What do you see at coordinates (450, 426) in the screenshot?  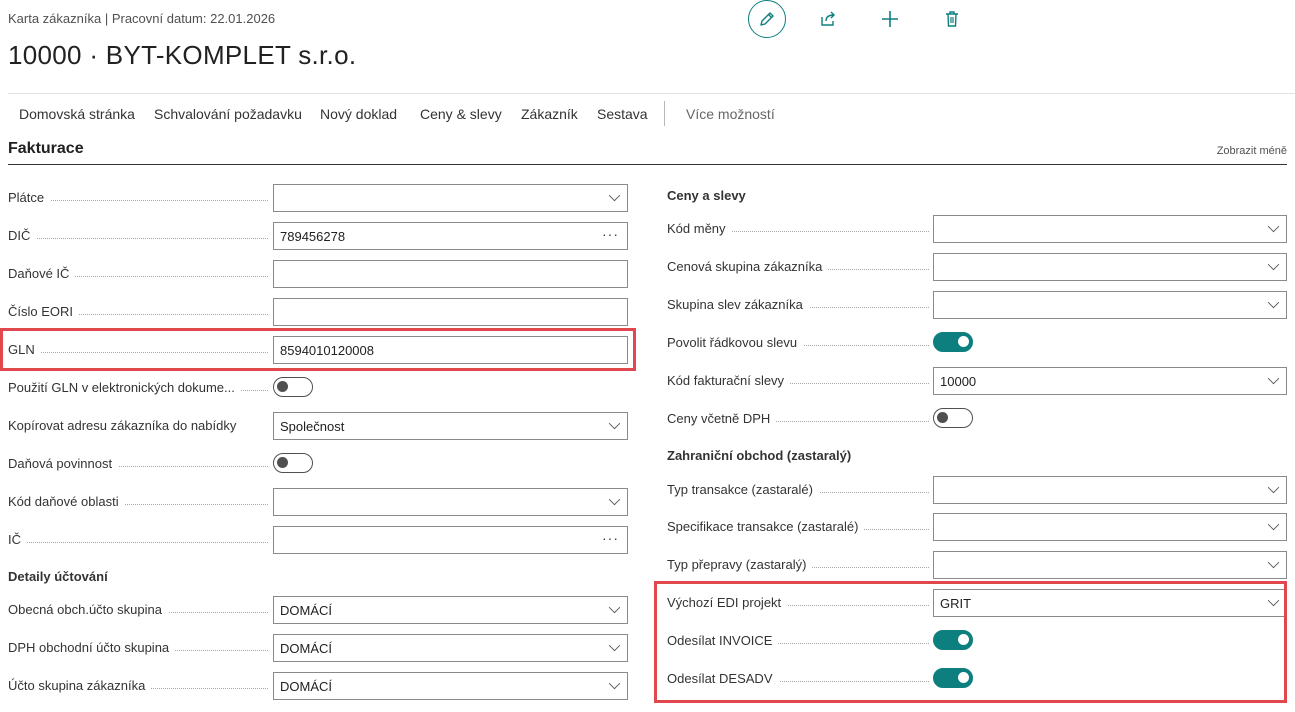 I see `copy-address-select: Společnost` at bounding box center [450, 426].